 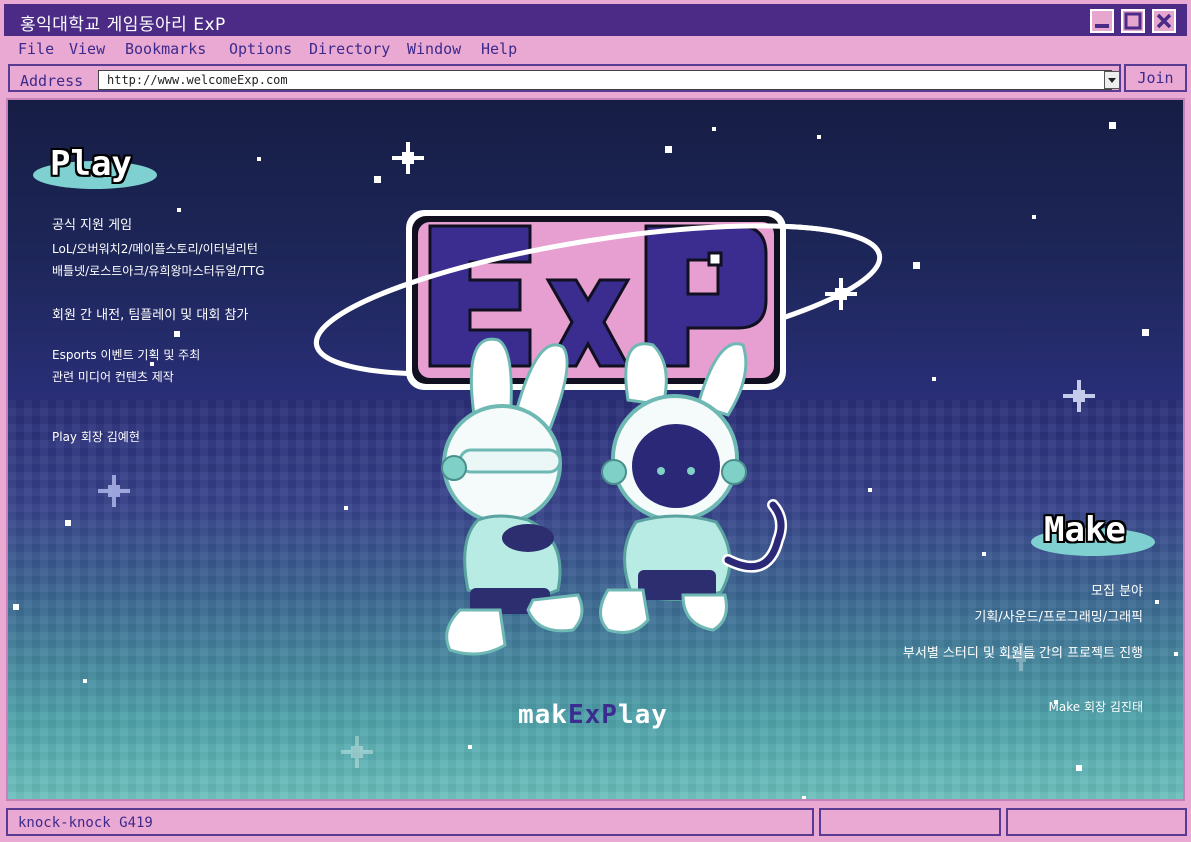 I want to click on maximize-icon, so click(x=1133, y=21).